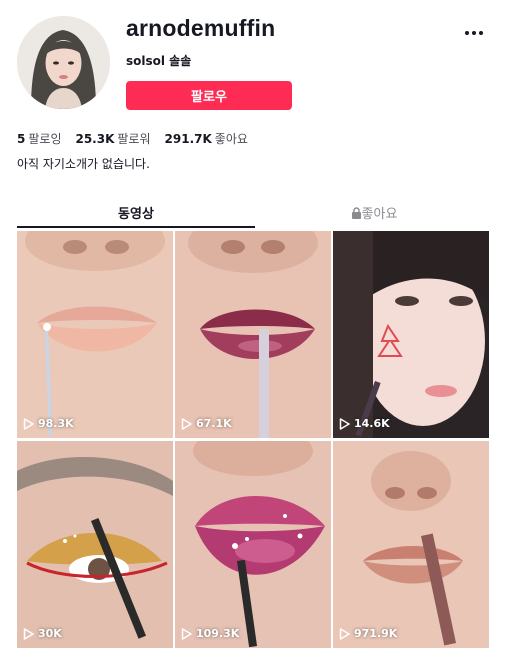 This screenshot has height=651, width=510. I want to click on view-count: 30K, so click(42, 633).